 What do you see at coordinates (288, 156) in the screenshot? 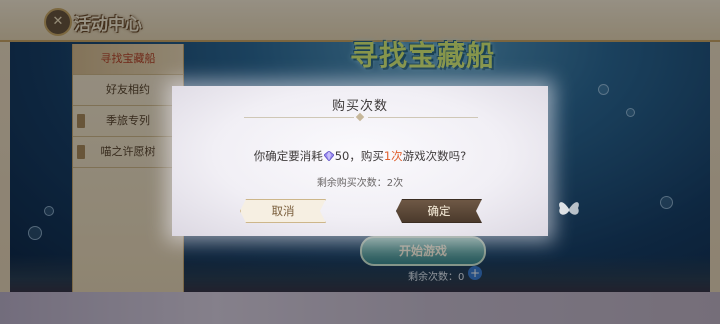
I see `confirm-prefix: 你确定要消耗` at bounding box center [288, 156].